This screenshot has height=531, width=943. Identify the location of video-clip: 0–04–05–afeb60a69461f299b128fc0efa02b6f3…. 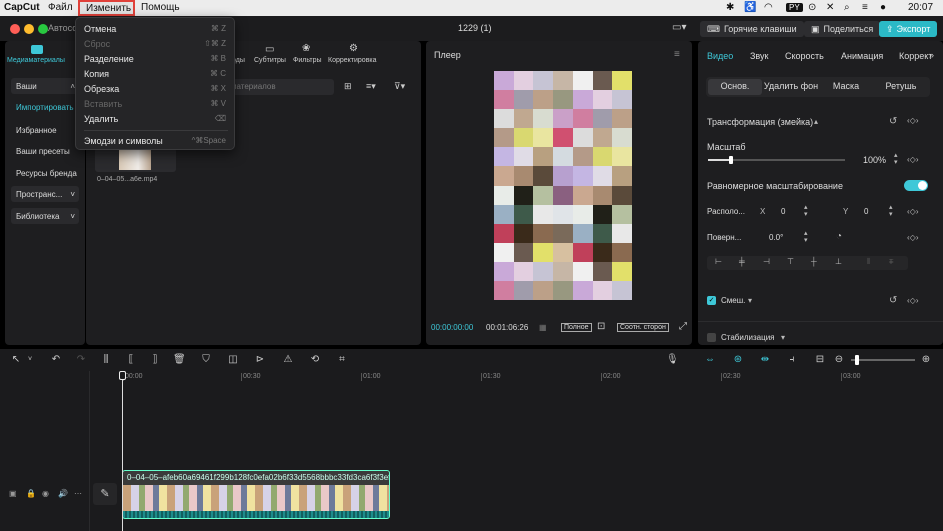
(256, 494).